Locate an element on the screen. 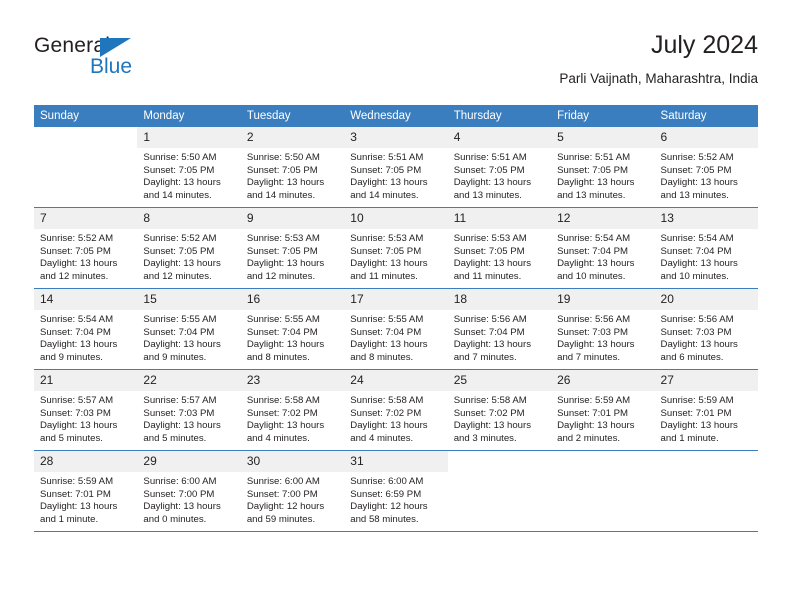 Image resolution: width=792 pixels, height=612 pixels. day-detail-line: Sunrise: 6:00 AM is located at coordinates (387, 481).